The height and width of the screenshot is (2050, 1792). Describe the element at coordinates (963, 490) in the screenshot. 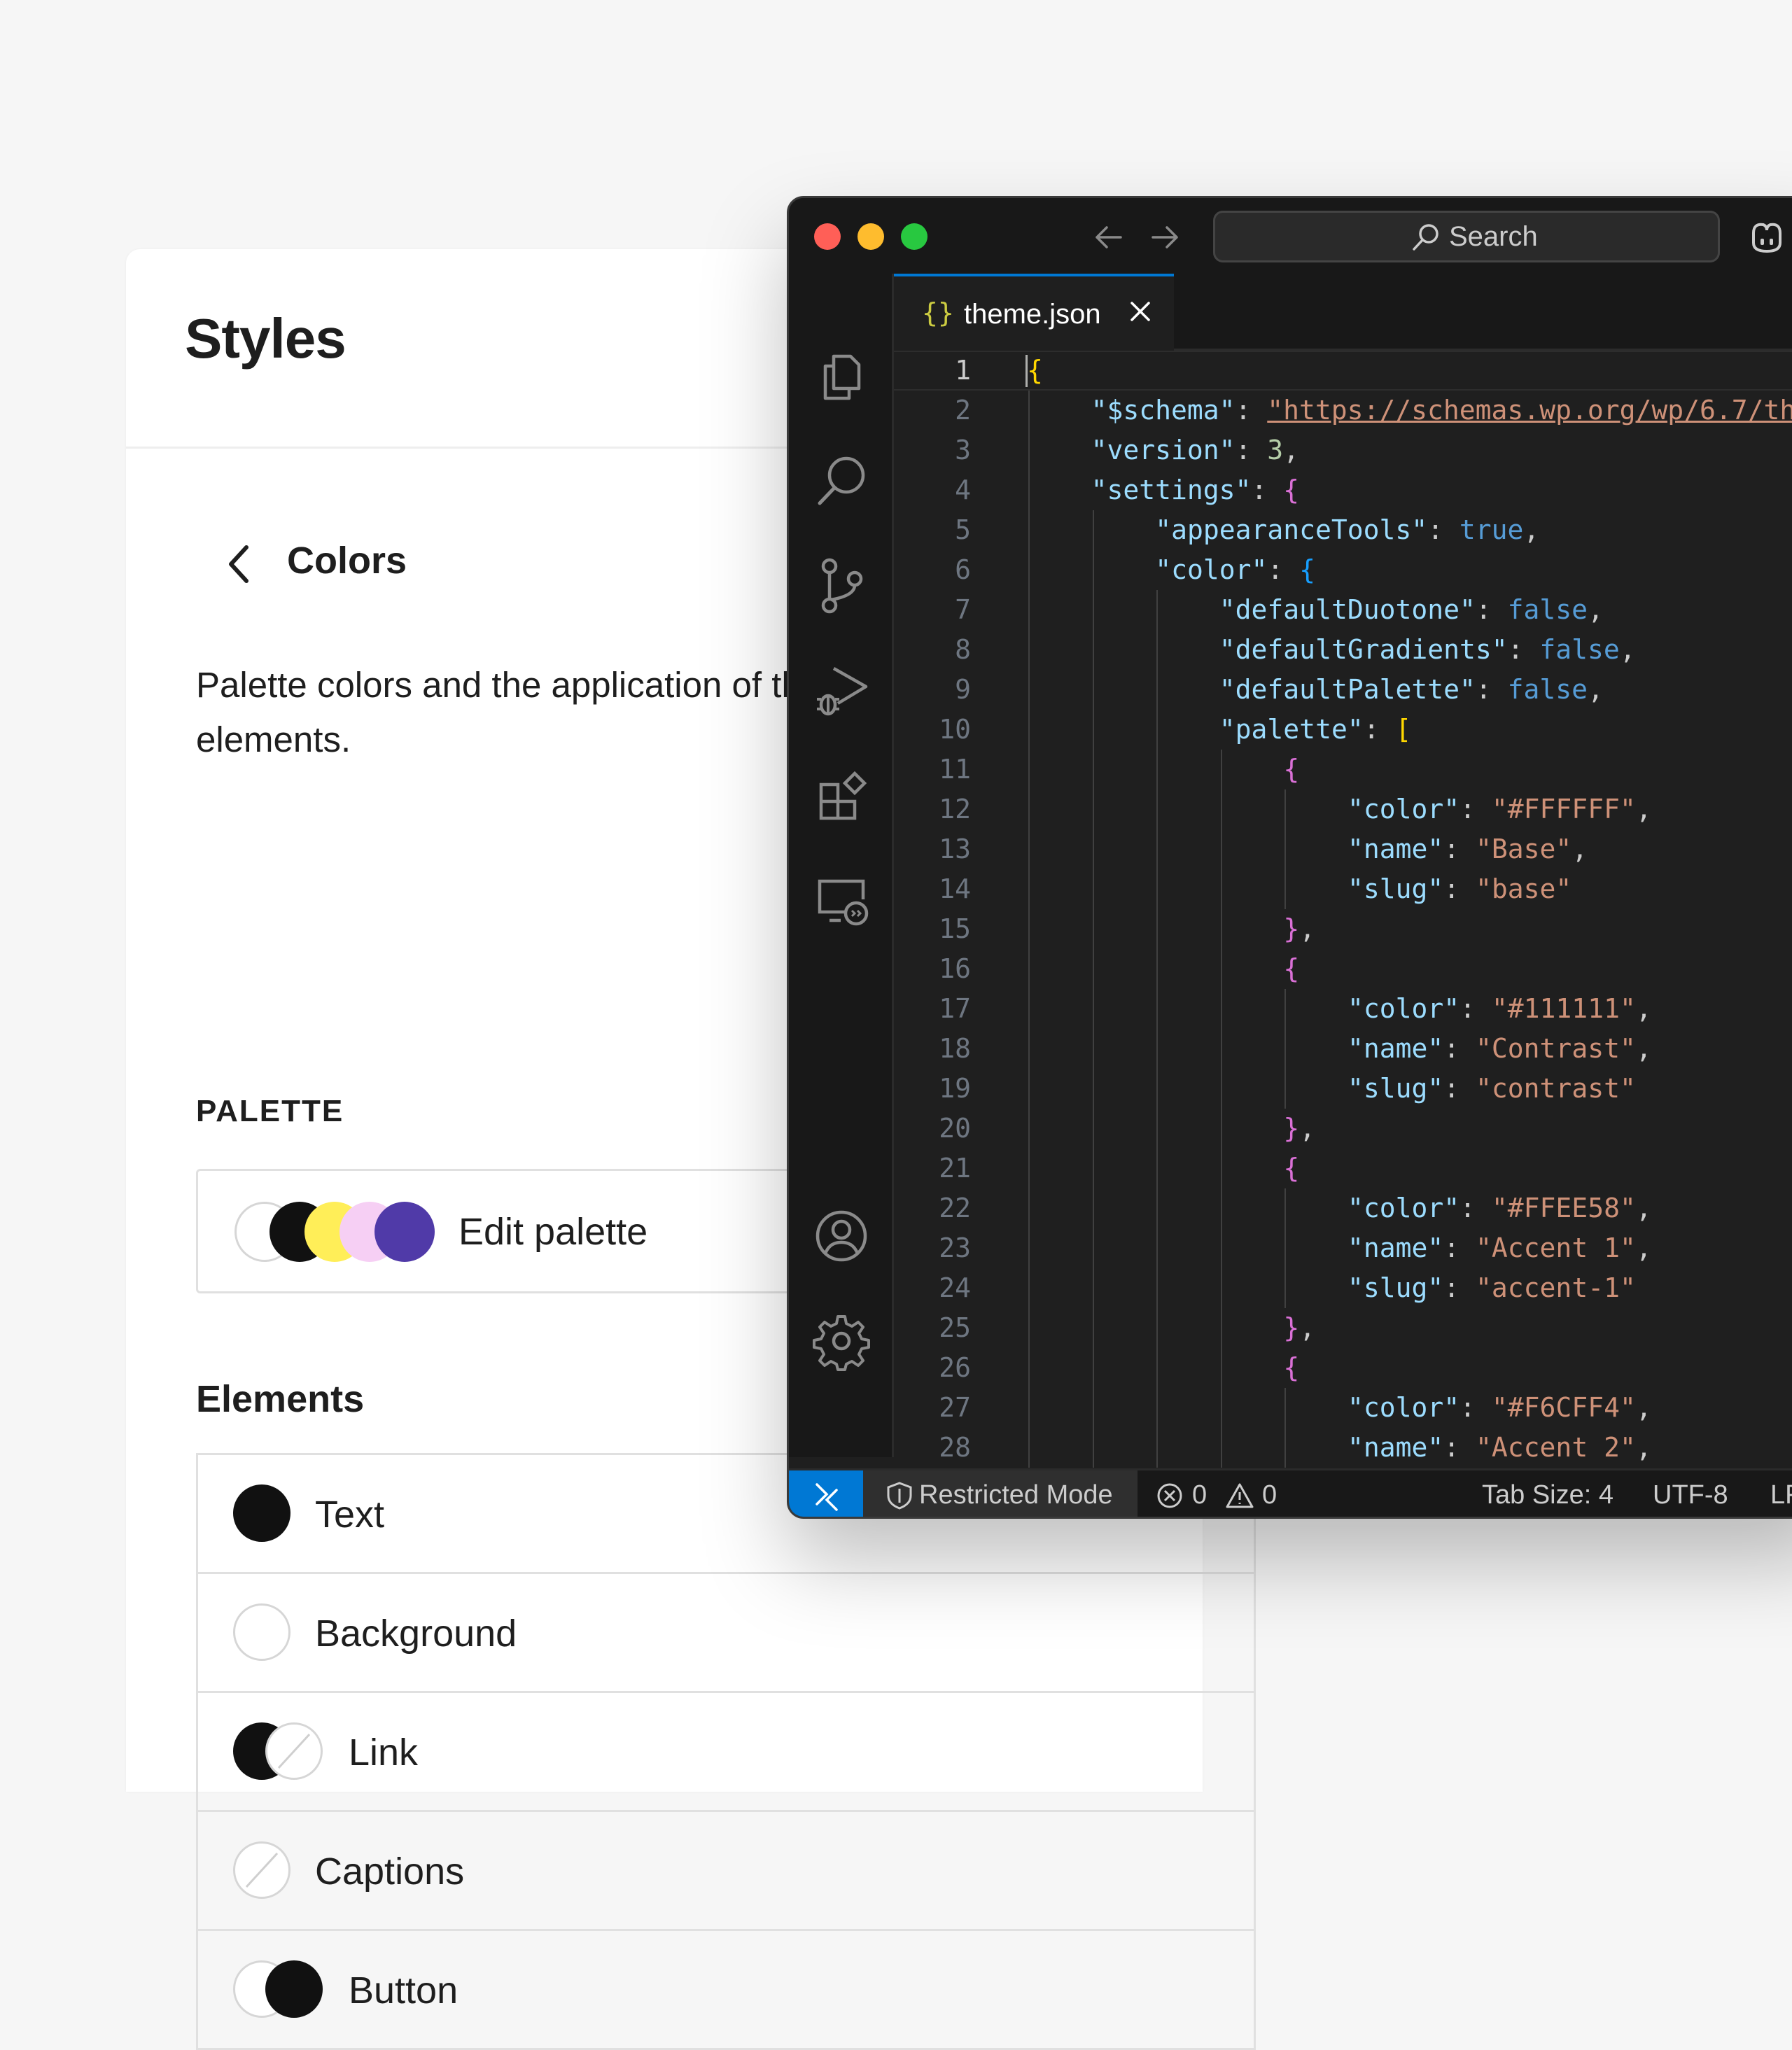

I see `line-number: 4` at that location.